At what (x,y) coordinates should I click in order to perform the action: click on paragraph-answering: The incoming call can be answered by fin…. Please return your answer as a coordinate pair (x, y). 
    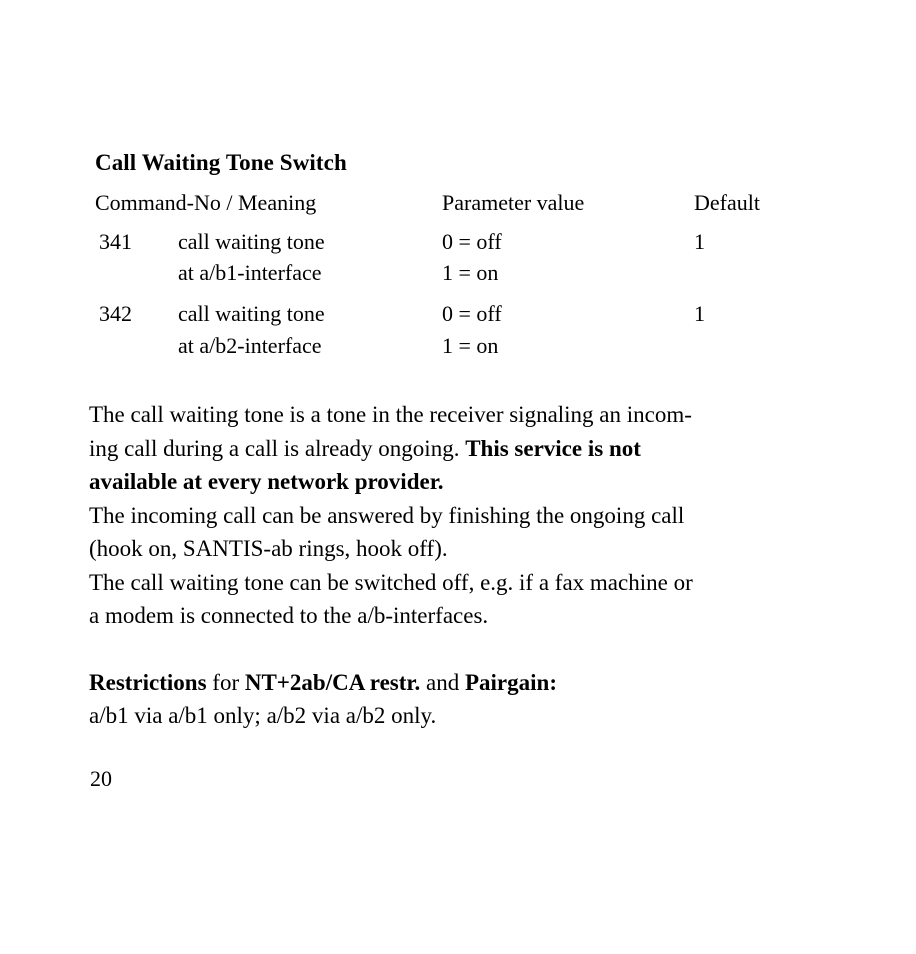
    Looking at the image, I should click on (484, 532).